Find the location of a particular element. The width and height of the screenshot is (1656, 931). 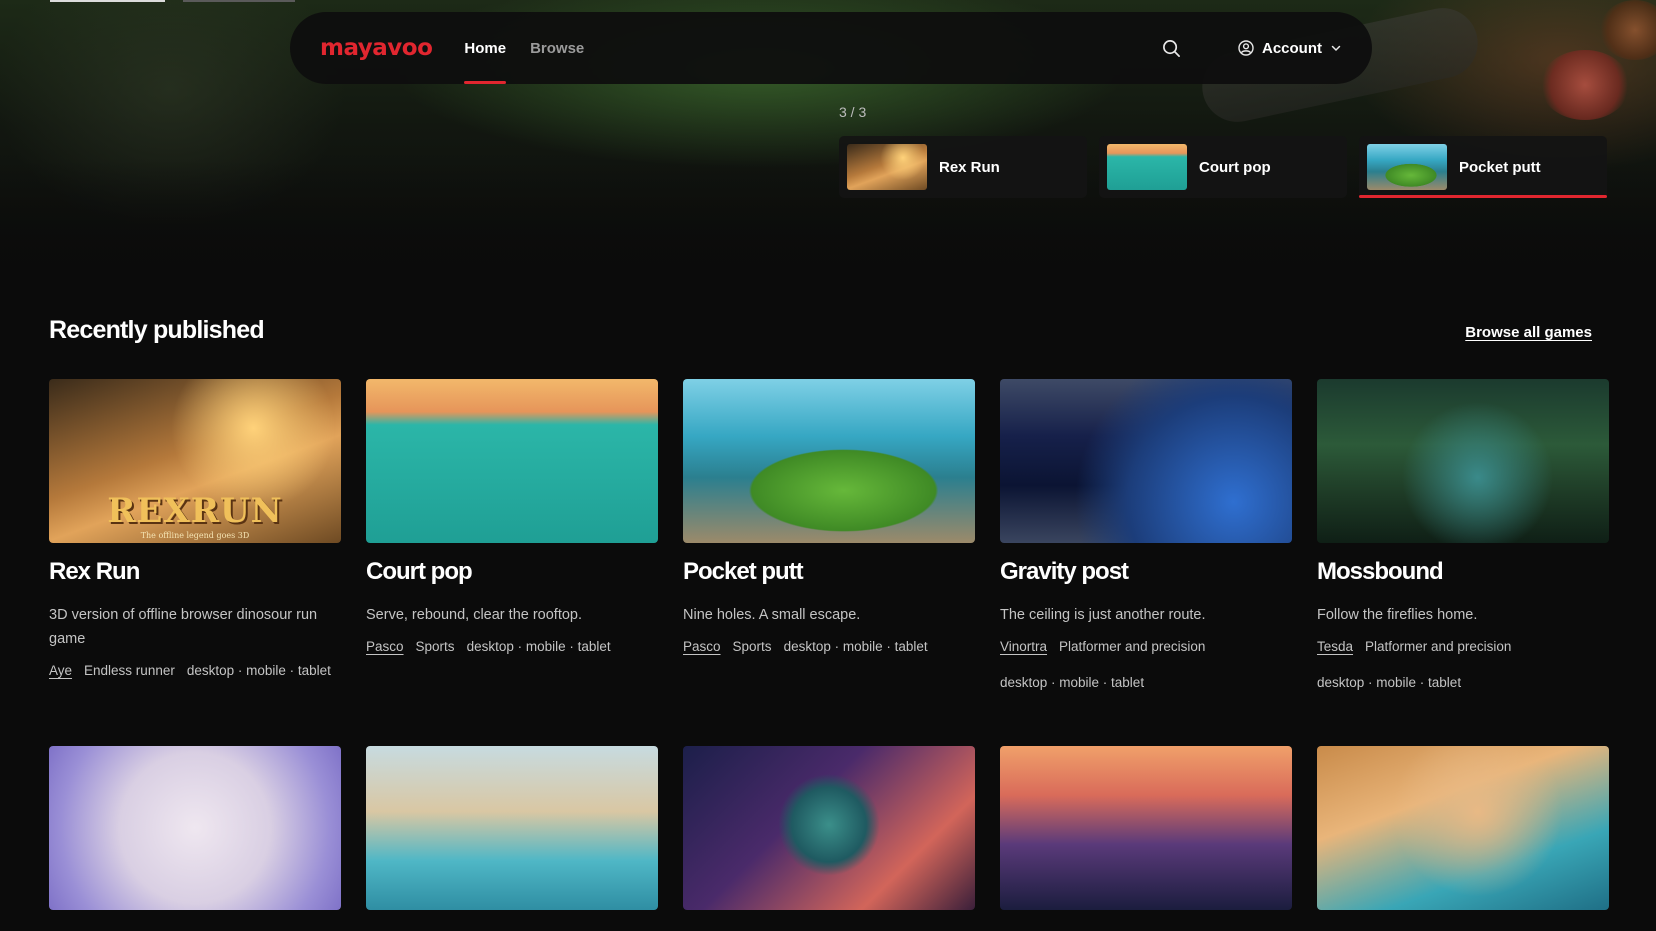

nav-link-browse: Browse is located at coordinates (557, 48).